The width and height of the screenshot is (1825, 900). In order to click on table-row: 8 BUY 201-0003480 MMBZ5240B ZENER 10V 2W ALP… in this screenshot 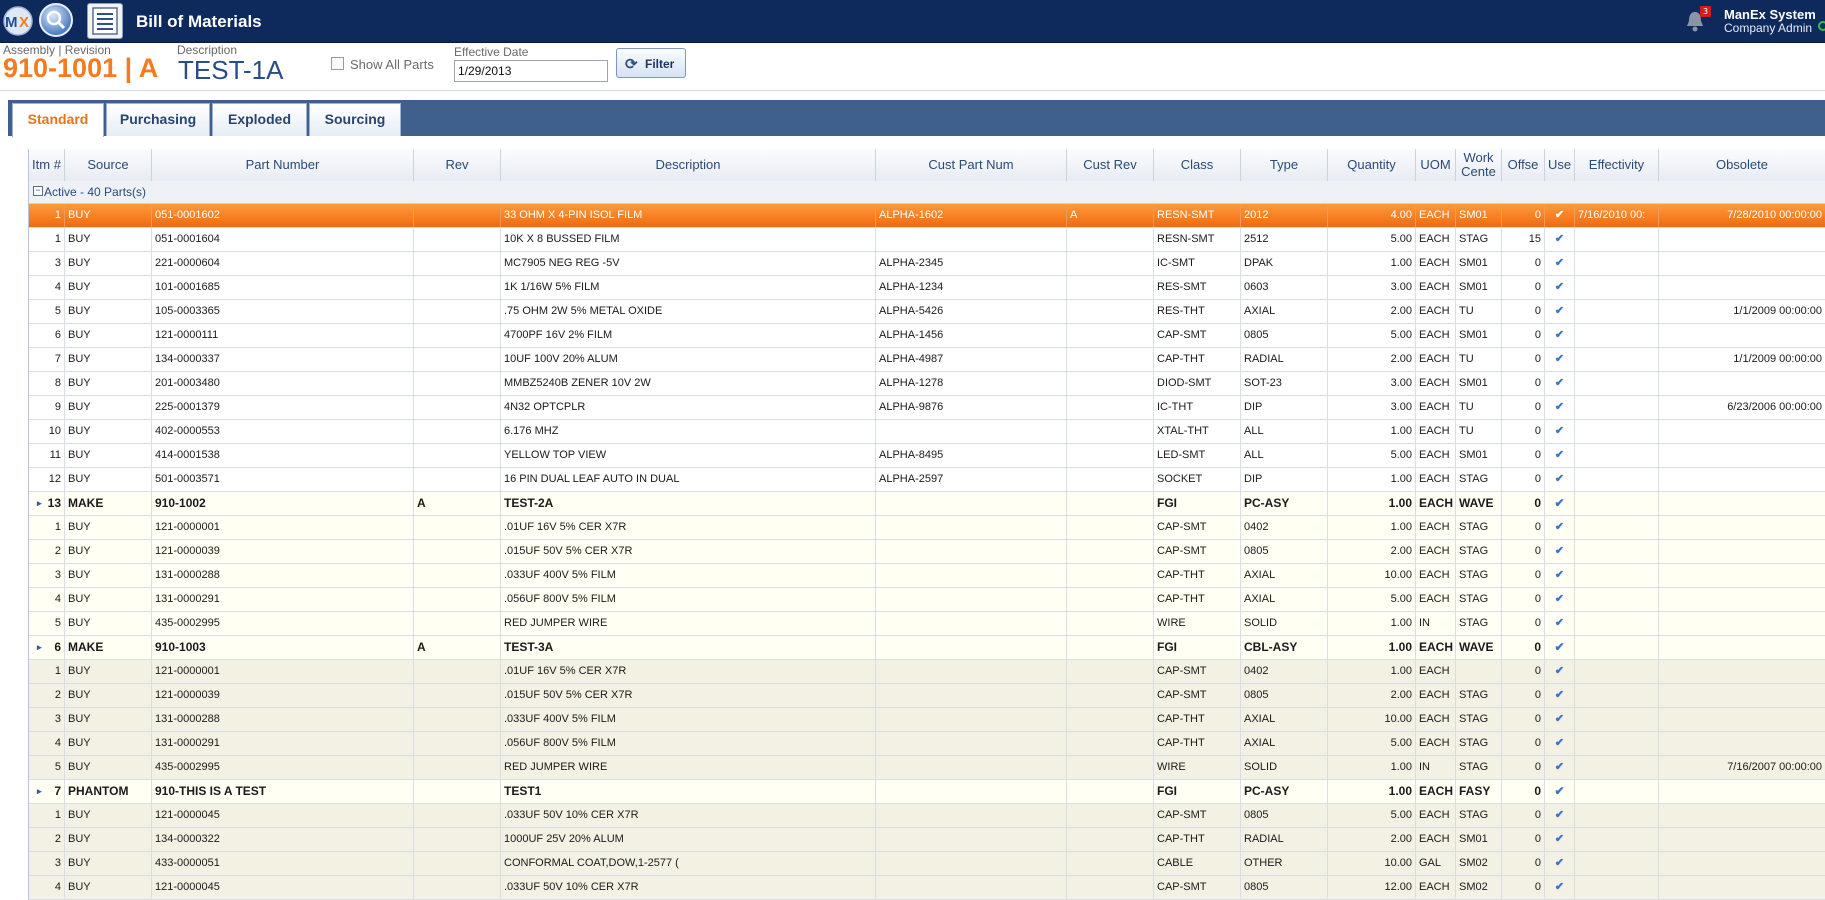, I will do `click(927, 384)`.